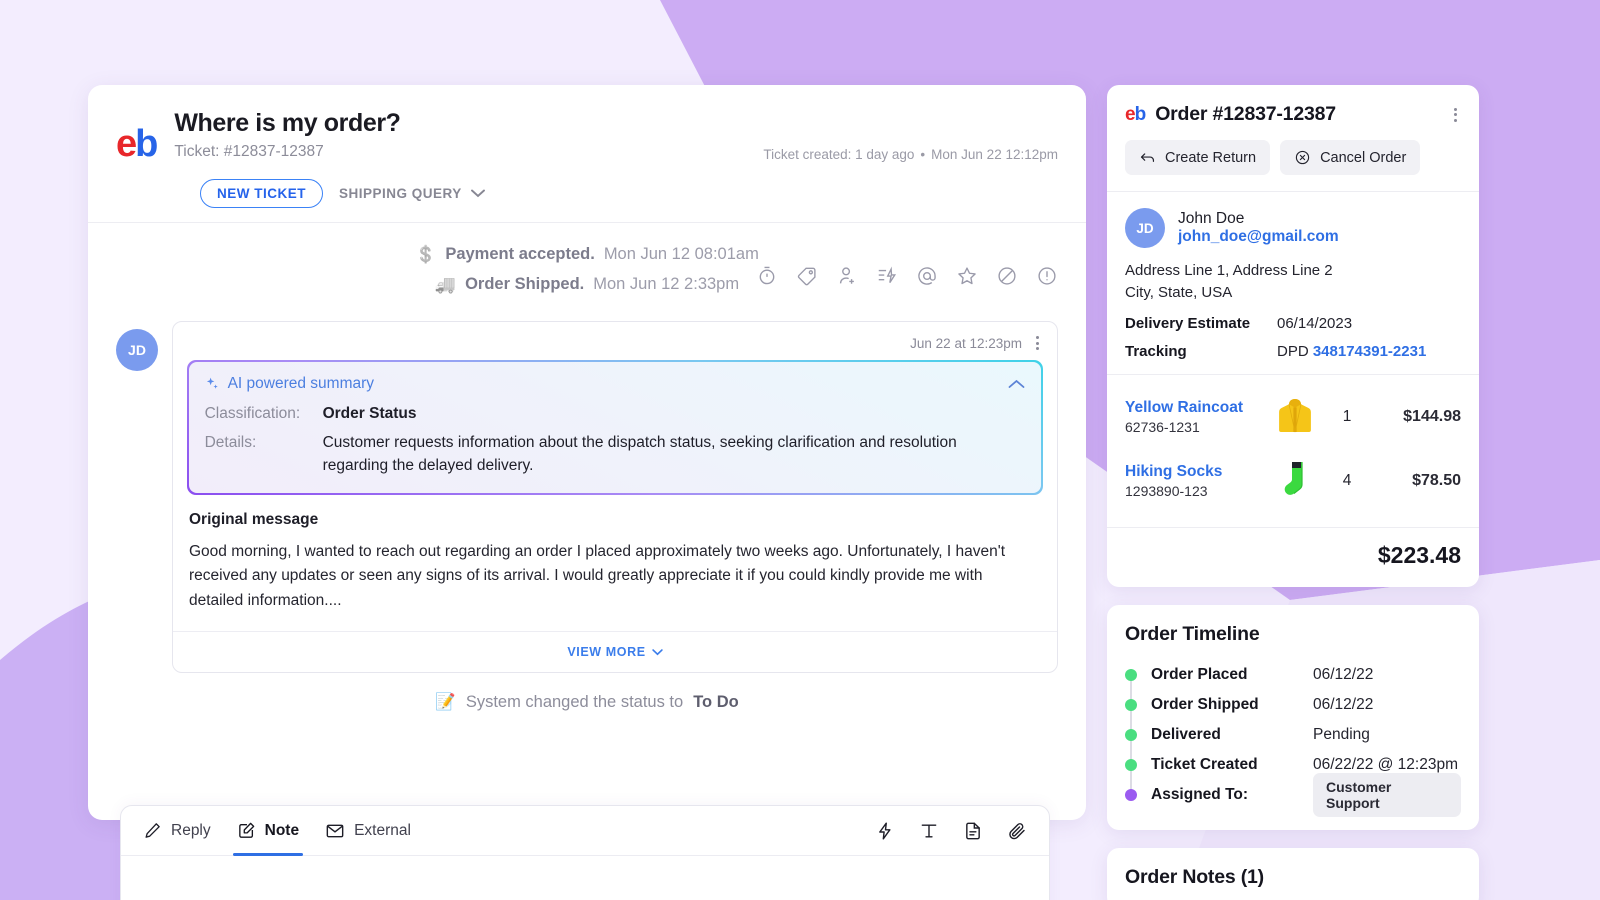  I want to click on status-change-value: To Do, so click(716, 702).